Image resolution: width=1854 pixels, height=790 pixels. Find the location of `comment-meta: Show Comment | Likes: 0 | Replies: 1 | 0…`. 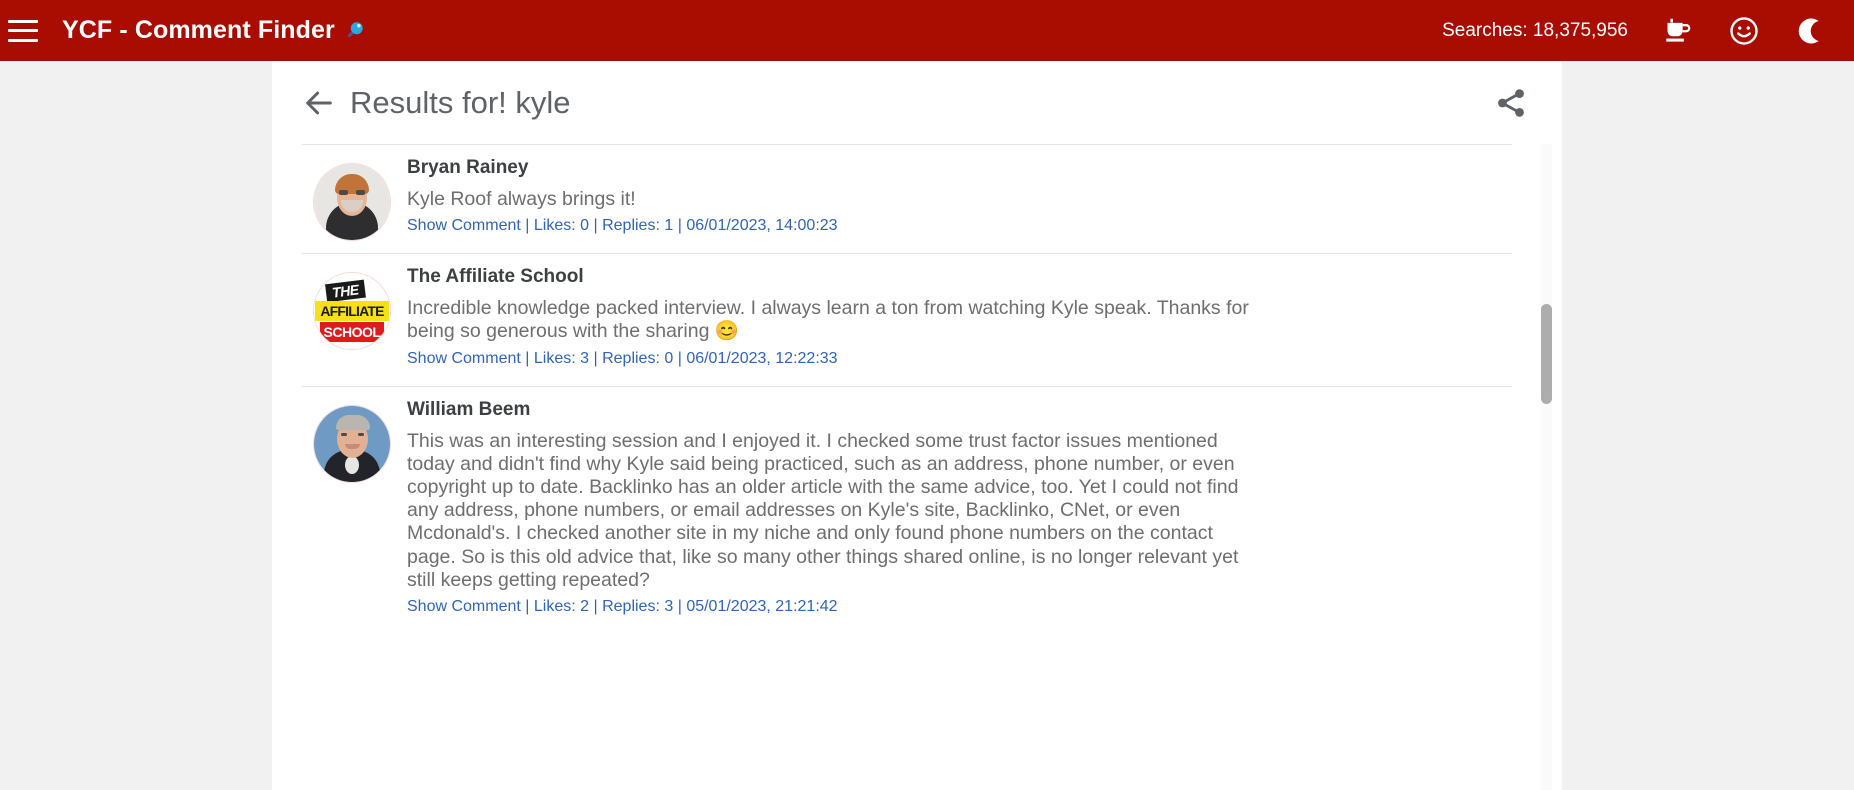

comment-meta: Show Comment | Likes: 0 | Replies: 1 | 0… is located at coordinates (959, 226).